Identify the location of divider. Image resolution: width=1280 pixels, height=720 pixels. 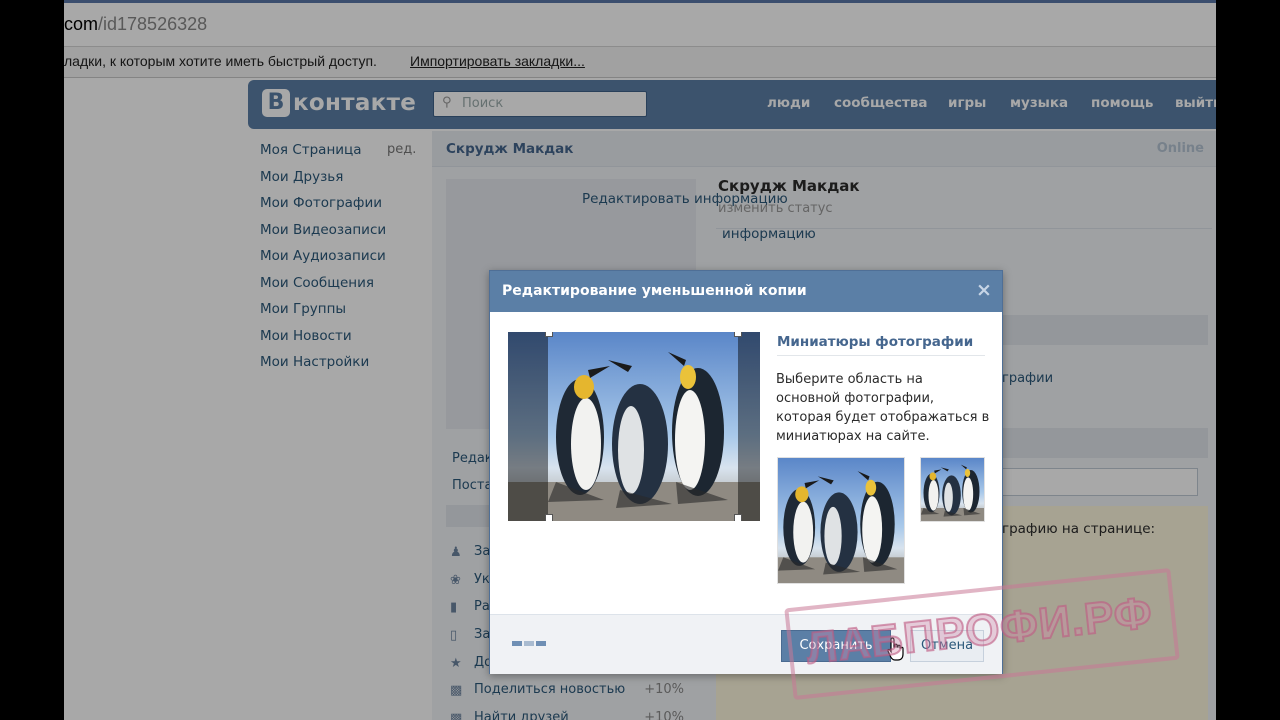
(881, 355).